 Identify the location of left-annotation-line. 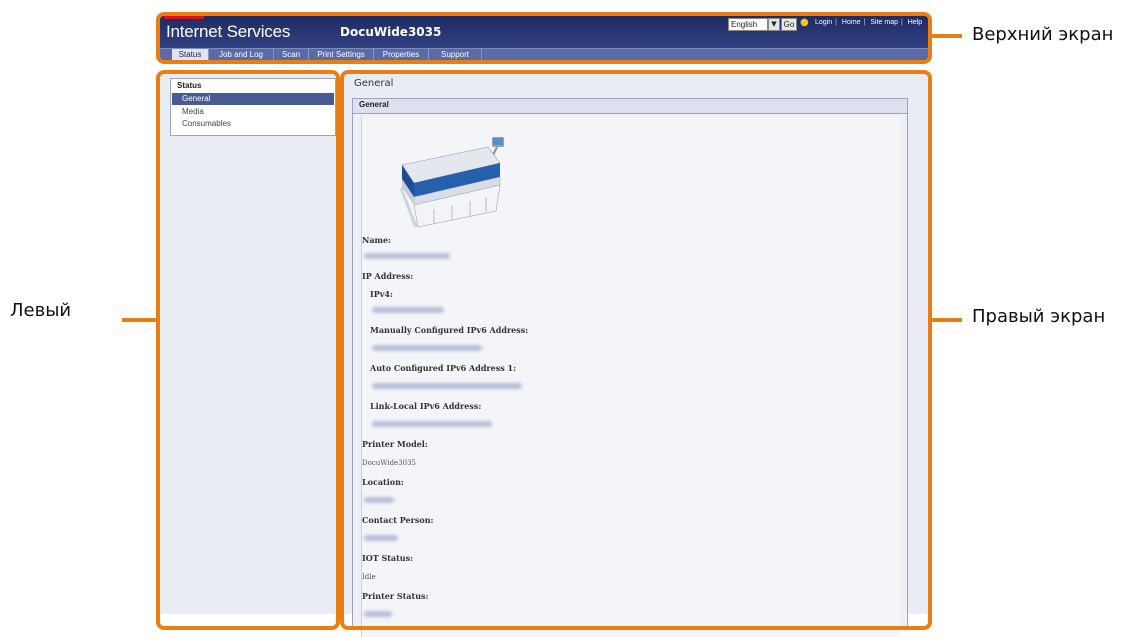
(139, 320).